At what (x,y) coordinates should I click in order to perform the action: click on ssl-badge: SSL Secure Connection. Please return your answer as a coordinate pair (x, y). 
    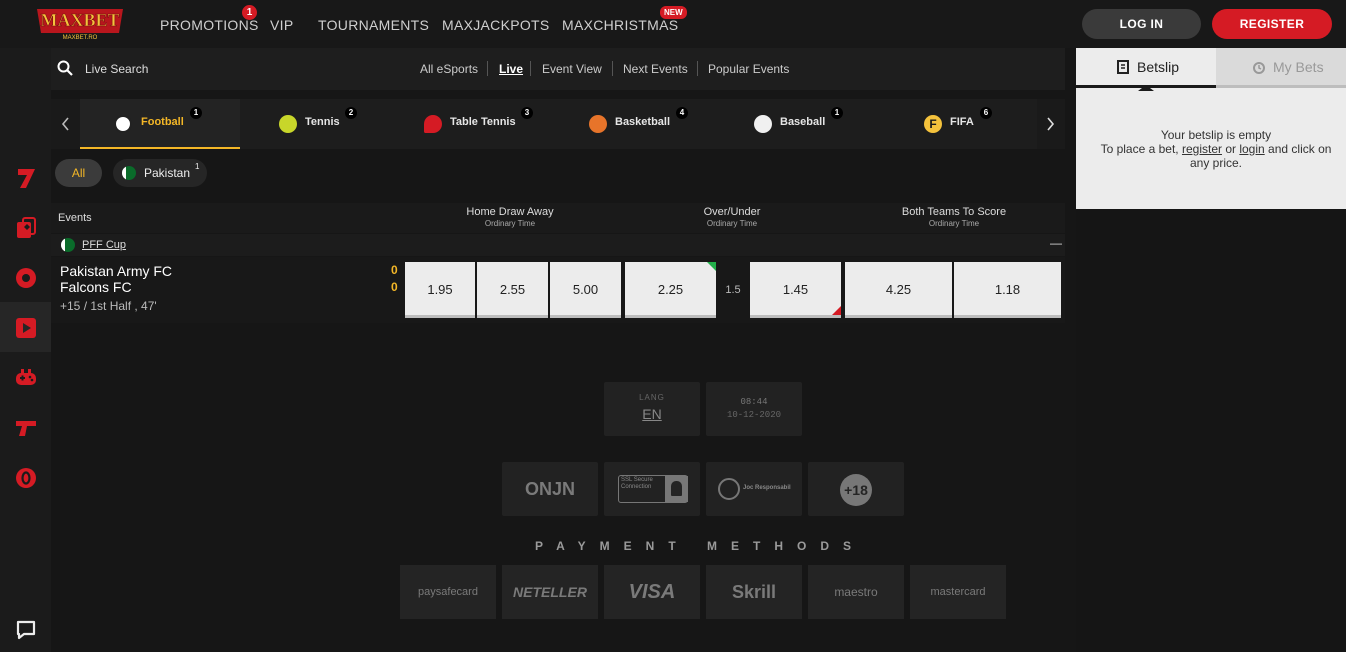
    Looking at the image, I should click on (652, 489).